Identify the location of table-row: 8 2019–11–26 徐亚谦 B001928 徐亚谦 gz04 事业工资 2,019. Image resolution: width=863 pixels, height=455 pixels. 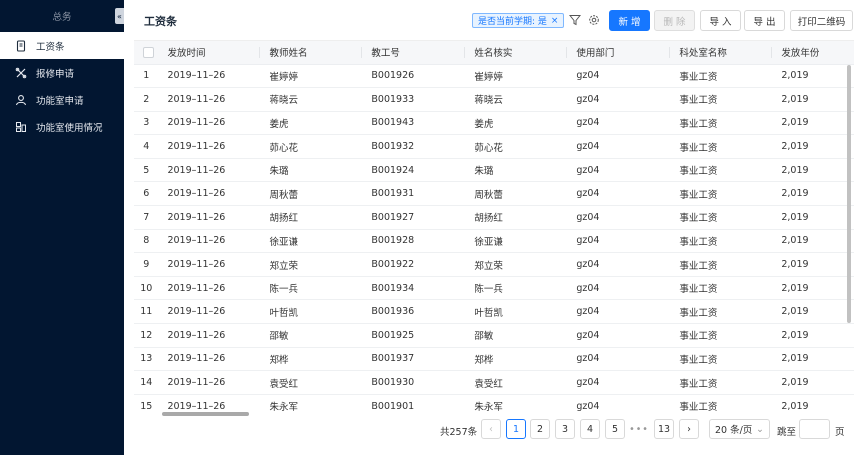
(494, 241).